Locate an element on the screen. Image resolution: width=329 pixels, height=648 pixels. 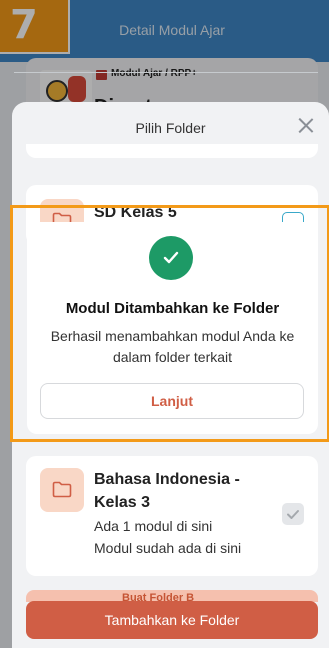
folder-name: Bahasa Indonesia - Kelas 3 is located at coordinates (167, 491).